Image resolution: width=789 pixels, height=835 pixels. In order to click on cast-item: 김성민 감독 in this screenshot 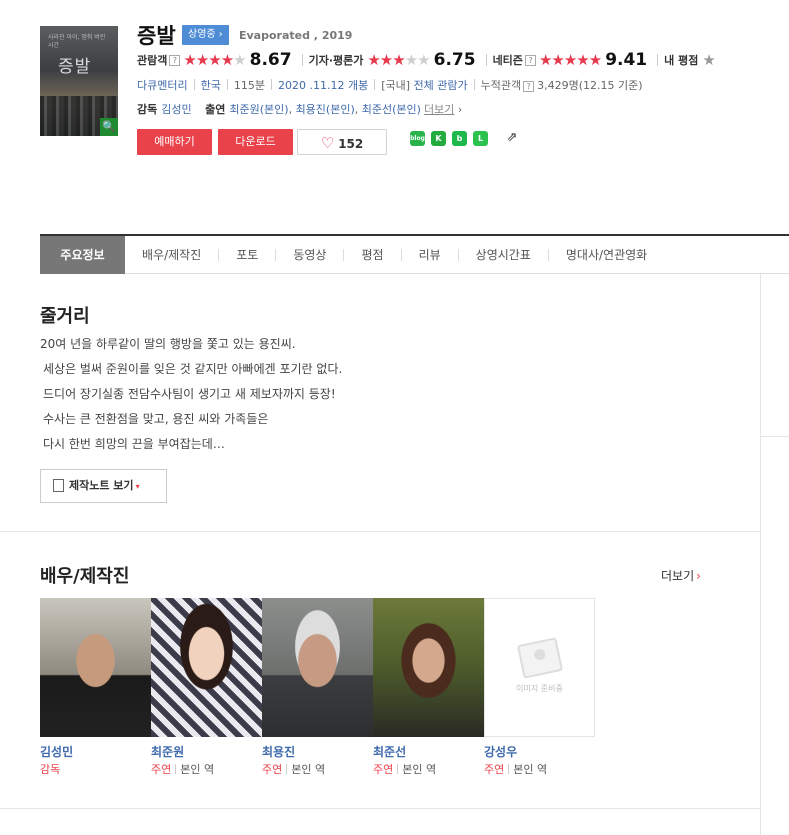, I will do `click(95, 688)`.